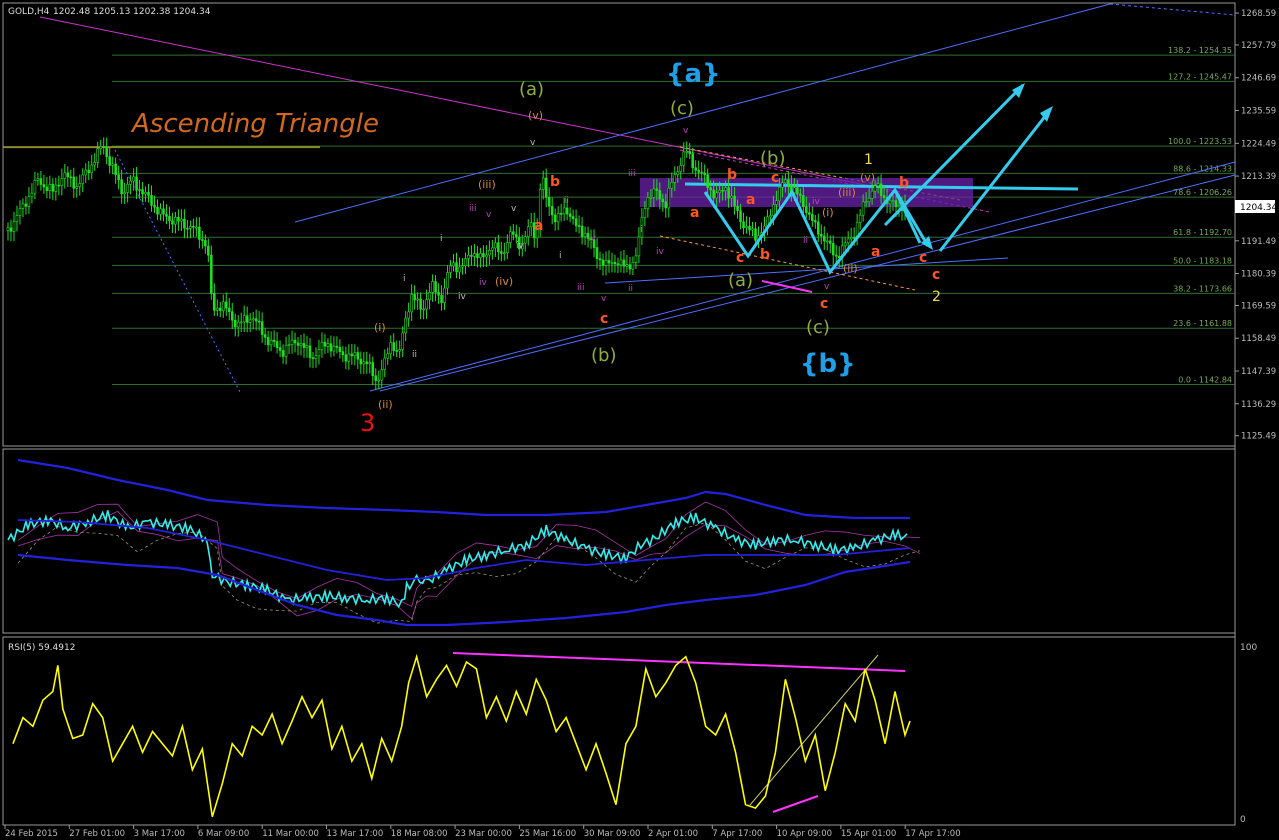  I want to click on wave-label-iii-mag-3: iii, so click(632, 174).